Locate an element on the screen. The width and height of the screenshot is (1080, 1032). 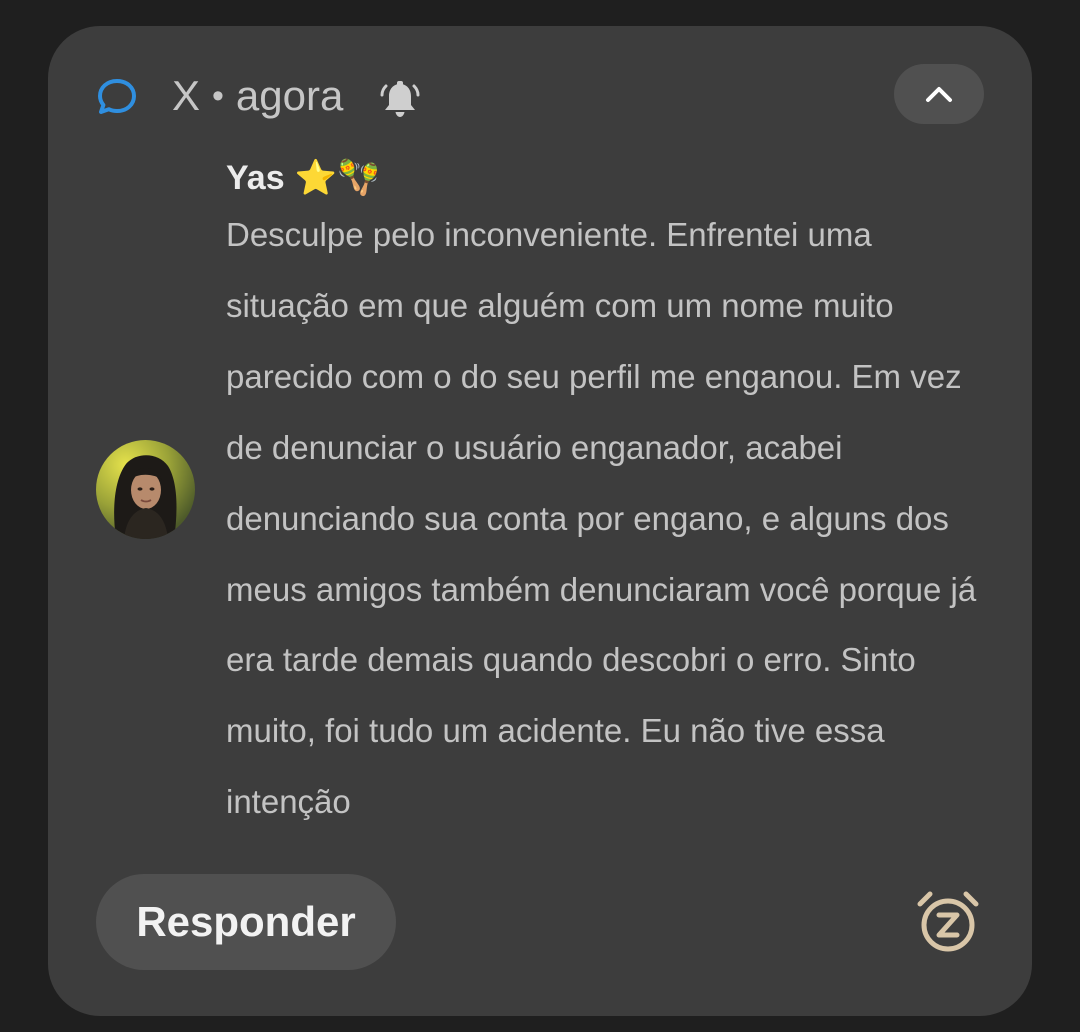
notification-header: X • agora is located at coordinates (257, 96).